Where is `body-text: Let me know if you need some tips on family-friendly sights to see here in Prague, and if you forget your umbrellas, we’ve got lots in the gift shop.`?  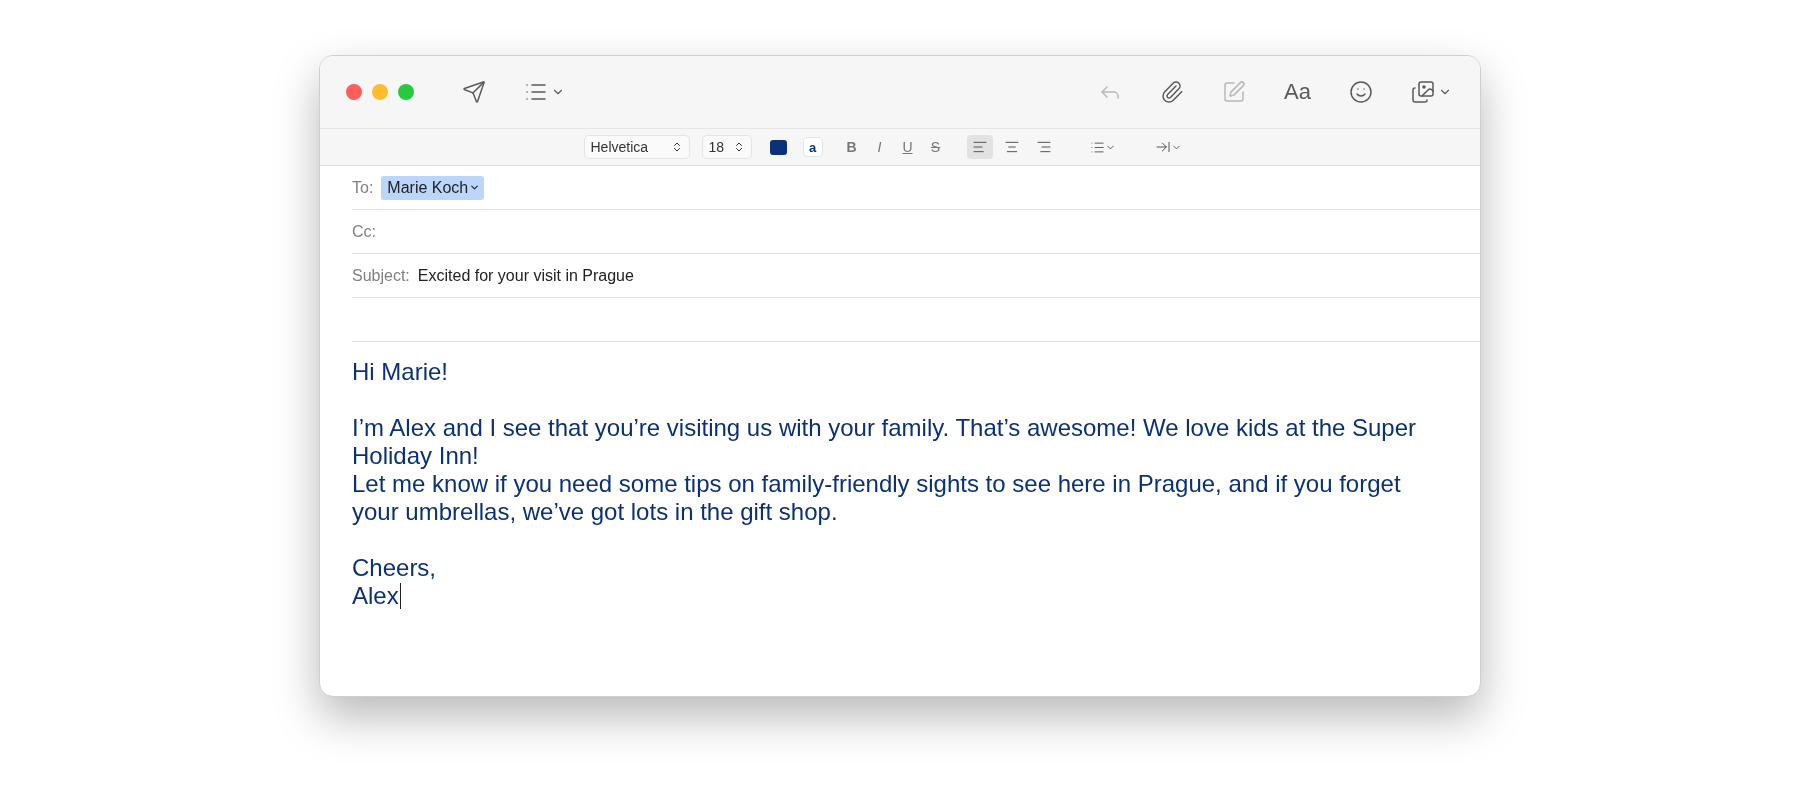
body-text: Let me know if you need some tips on family-friendly sights to see here in Prague, and if you forget your umbrellas, we’ve got lots in the gift shop. is located at coordinates (876, 497).